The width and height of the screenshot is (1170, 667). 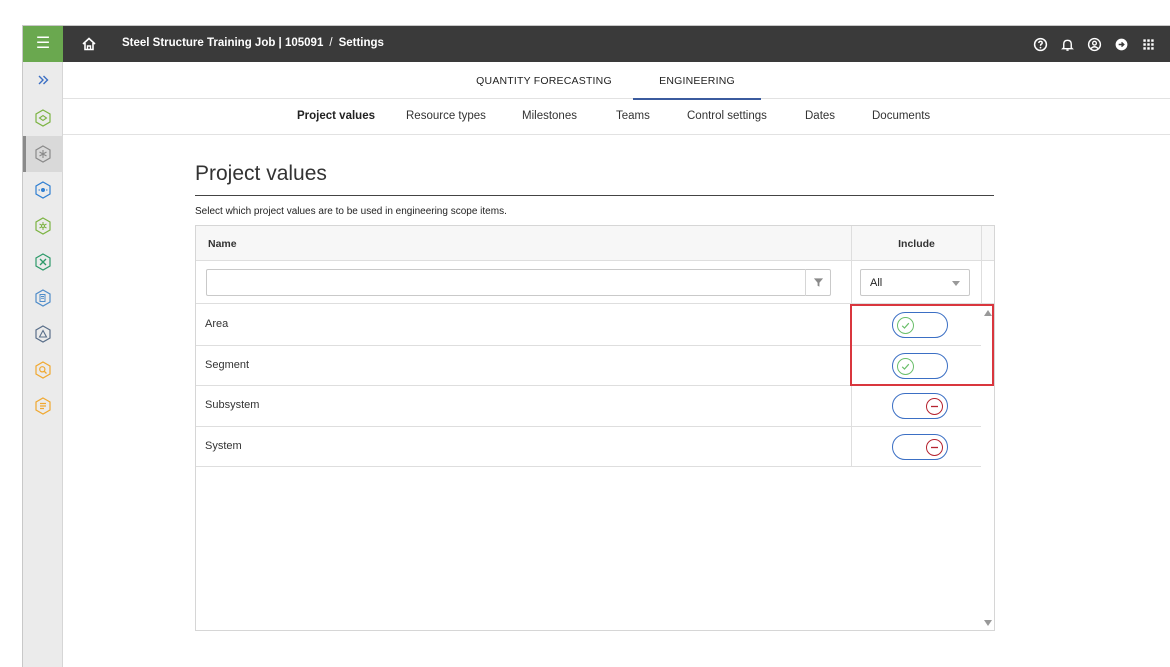 I want to click on subtab-dates: Dates, so click(x=820, y=116).